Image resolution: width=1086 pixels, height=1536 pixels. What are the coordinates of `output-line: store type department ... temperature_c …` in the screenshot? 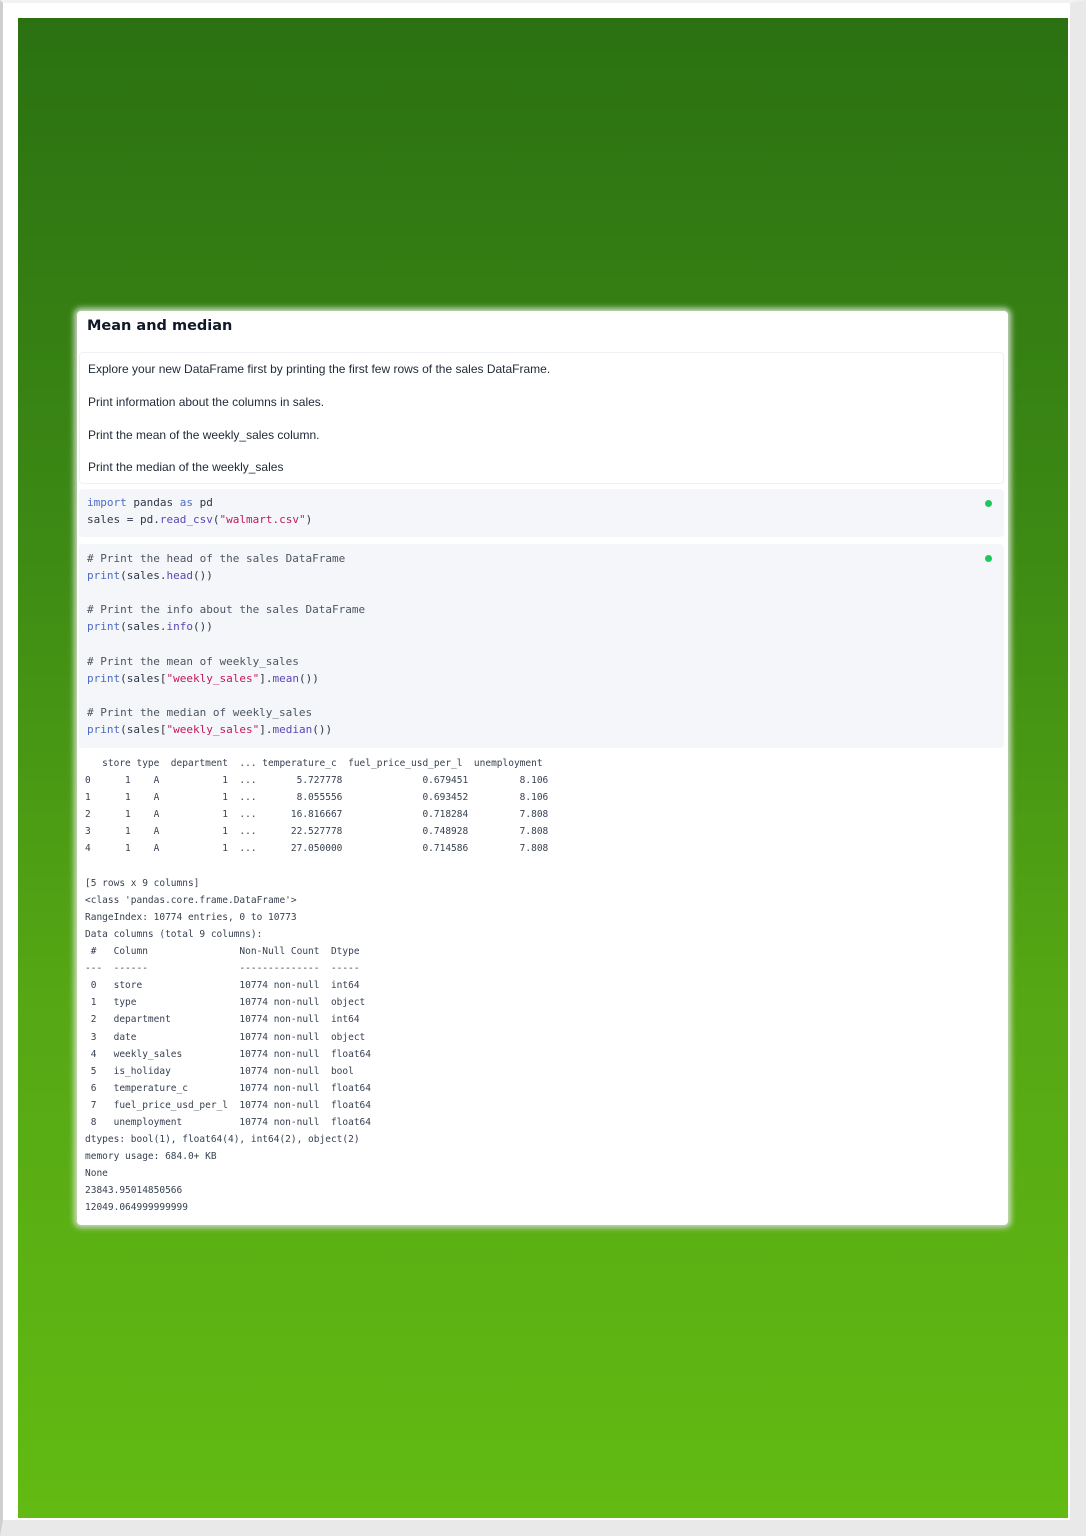 It's located at (314, 763).